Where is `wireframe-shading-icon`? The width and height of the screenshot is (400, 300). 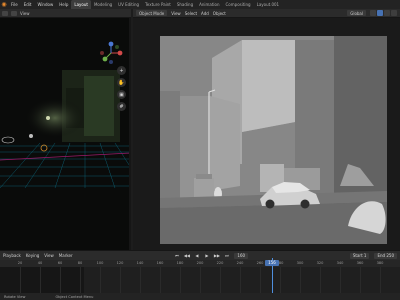 wireframe-shading-icon is located at coordinates (373, 13).